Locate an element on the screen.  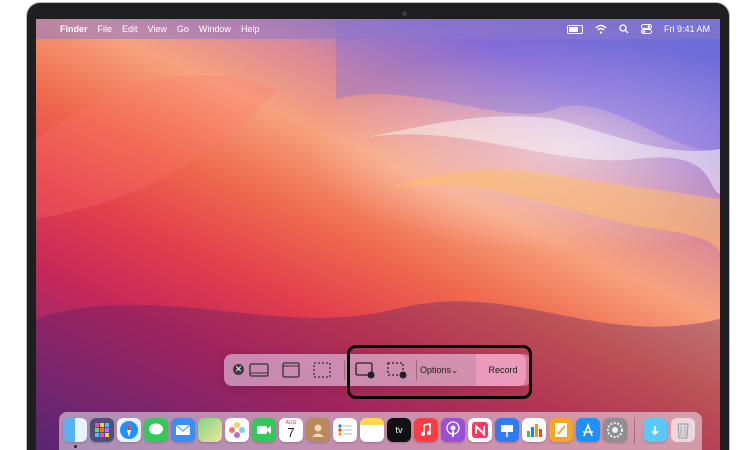
facetime-icon is located at coordinates (264, 430).